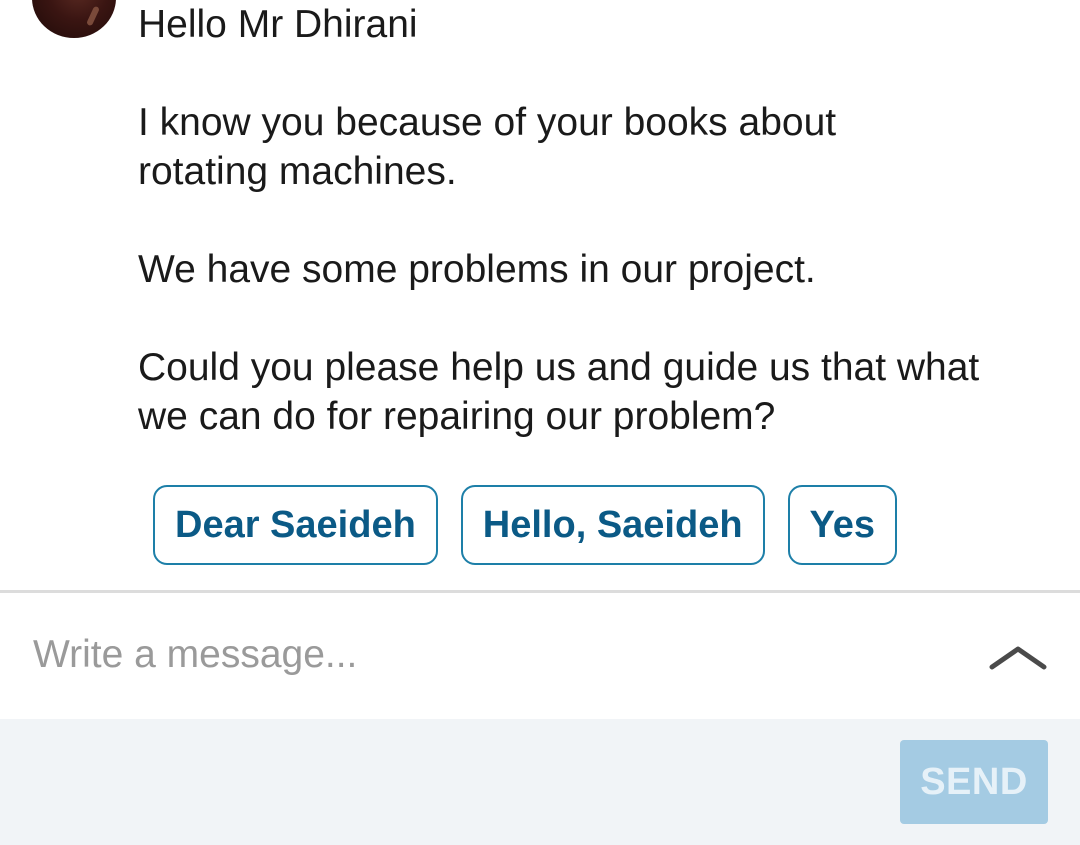 This screenshot has height=845, width=1080. What do you see at coordinates (457, 416) in the screenshot?
I see `message-line: we can do for repairing our problem?` at bounding box center [457, 416].